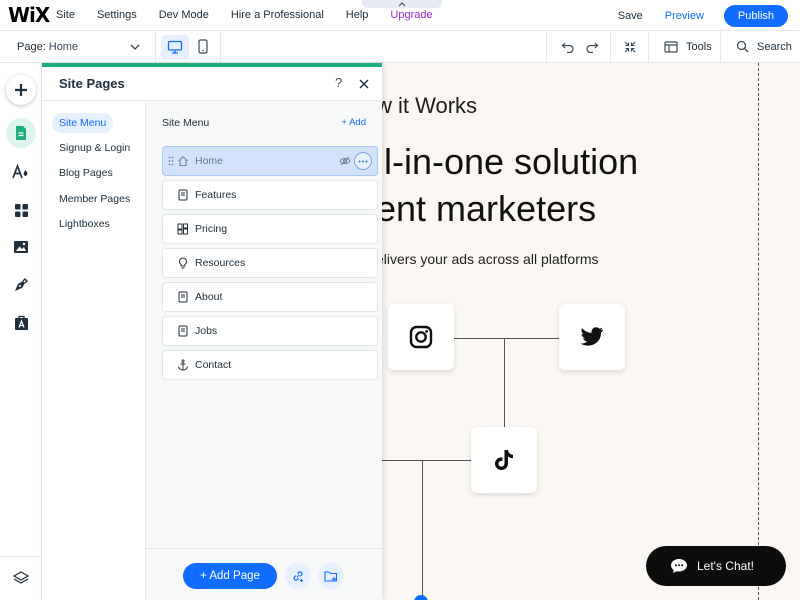 This screenshot has height=600, width=800. I want to click on desktop-view-button, so click(175, 46).